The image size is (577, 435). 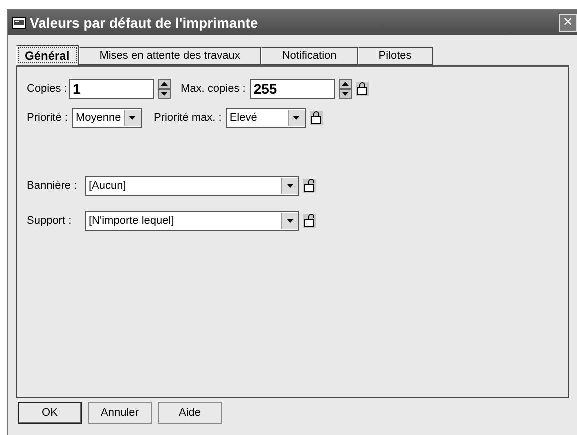 I want to click on window-title: Valeurs par défaut de l'imprimante, so click(x=145, y=22).